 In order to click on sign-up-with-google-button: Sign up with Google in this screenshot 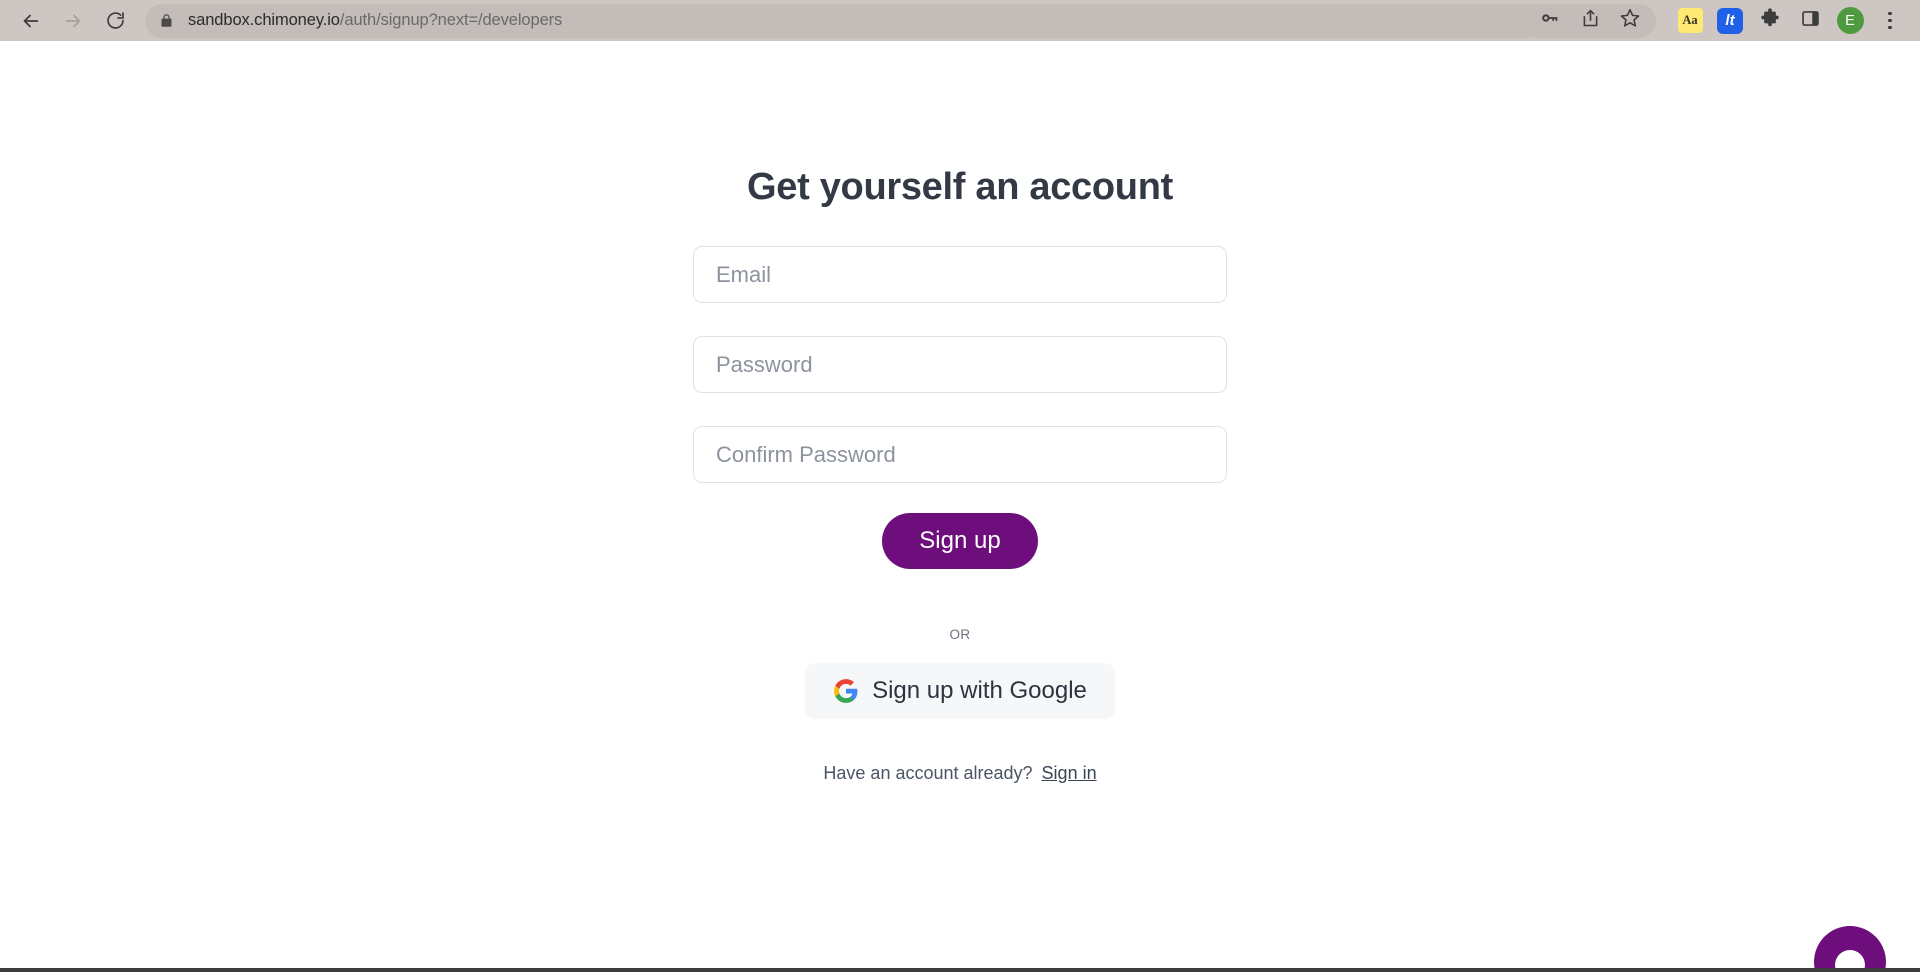, I will do `click(960, 691)`.